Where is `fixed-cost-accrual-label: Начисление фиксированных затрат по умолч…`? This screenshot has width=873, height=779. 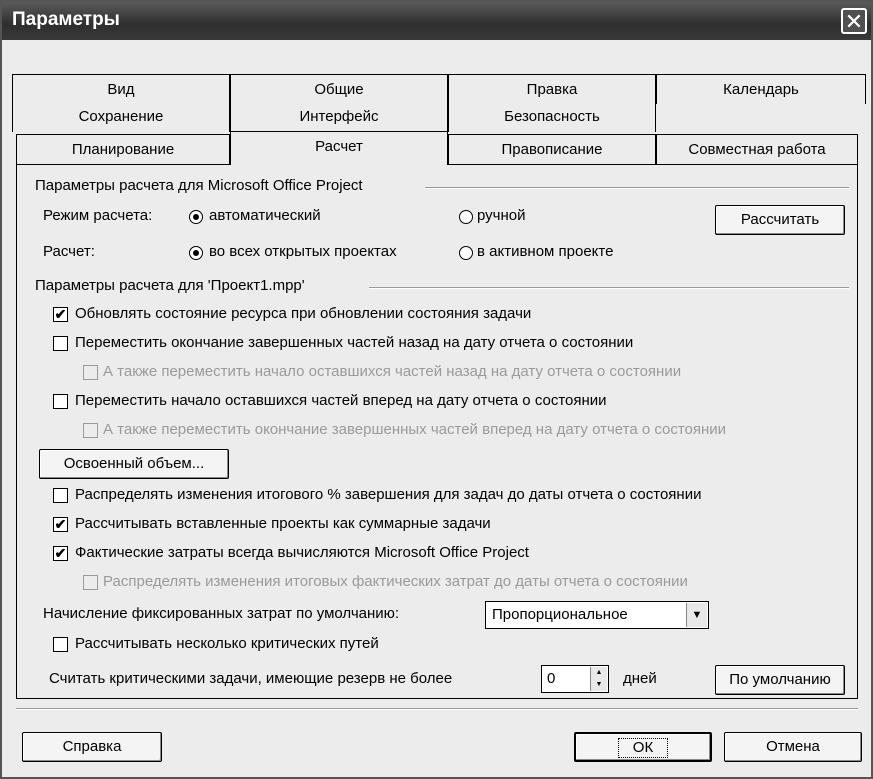 fixed-cost-accrual-label: Начисление фиксированных затрат по умолч… is located at coordinates (221, 613).